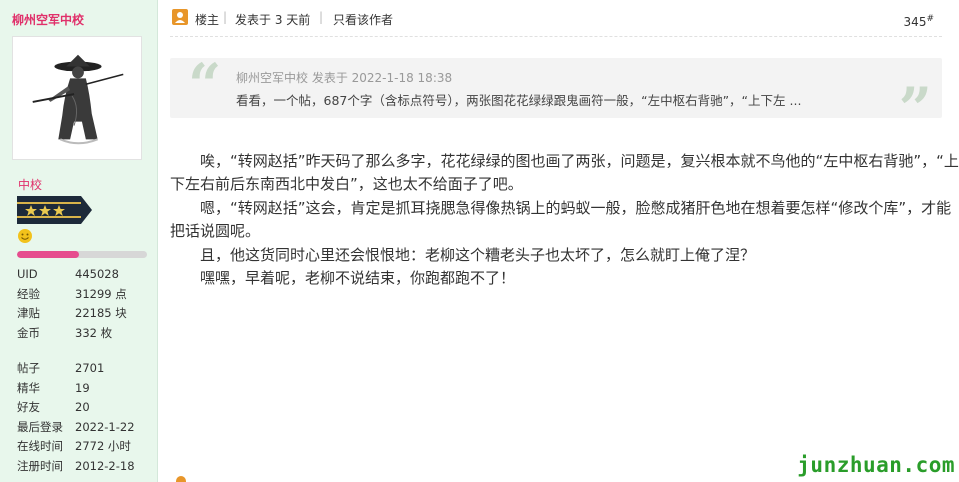  I want to click on floor-number: 345#, so click(919, 21).